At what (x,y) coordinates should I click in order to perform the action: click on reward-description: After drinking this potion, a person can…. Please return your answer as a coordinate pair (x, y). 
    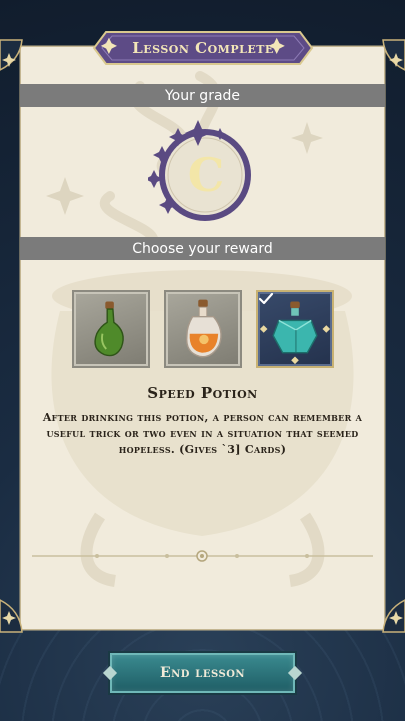
    Looking at the image, I should click on (202, 433).